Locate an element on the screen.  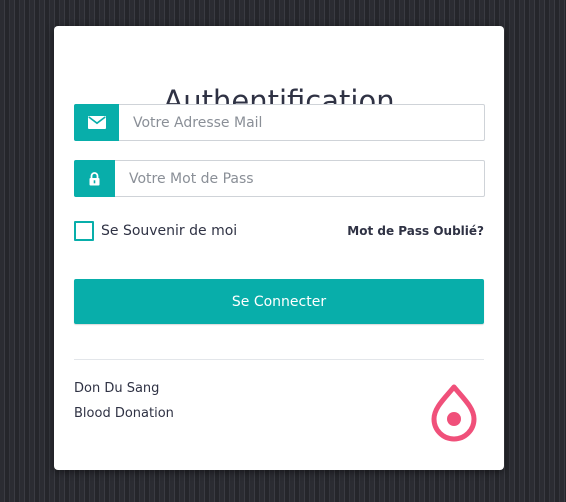
divider is located at coordinates (279, 359).